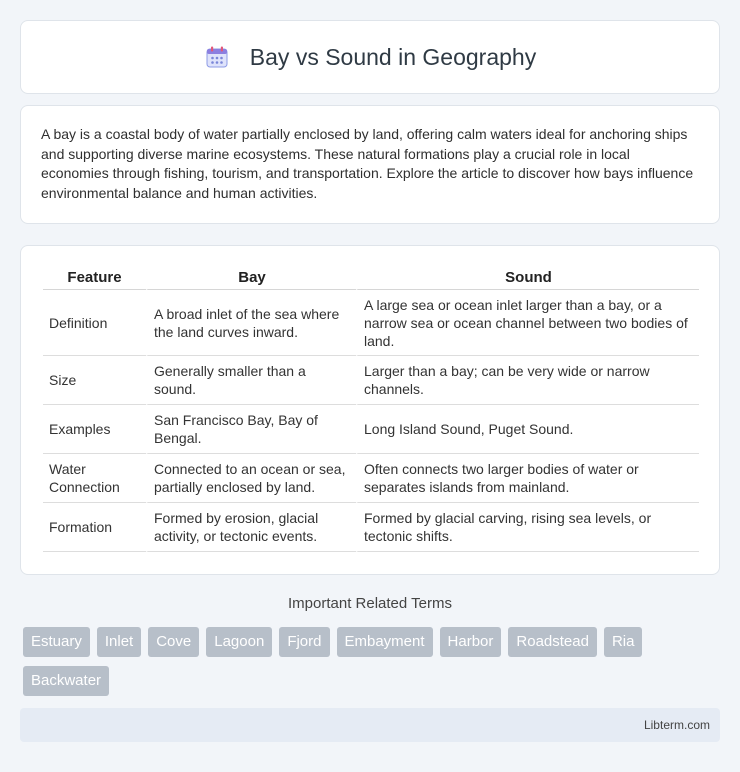  I want to click on header-bay: Bay, so click(251, 278).